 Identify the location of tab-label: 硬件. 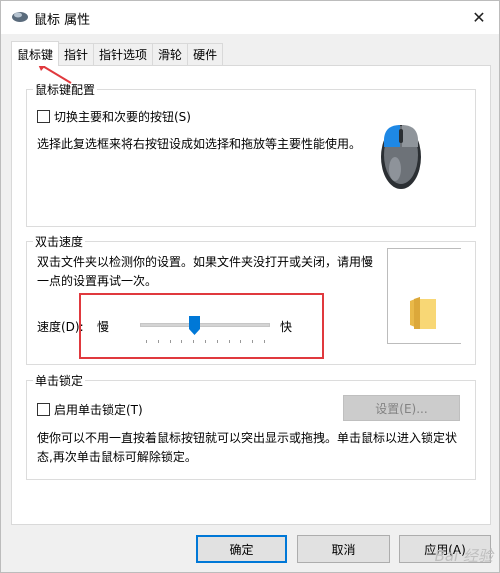
(205, 55).